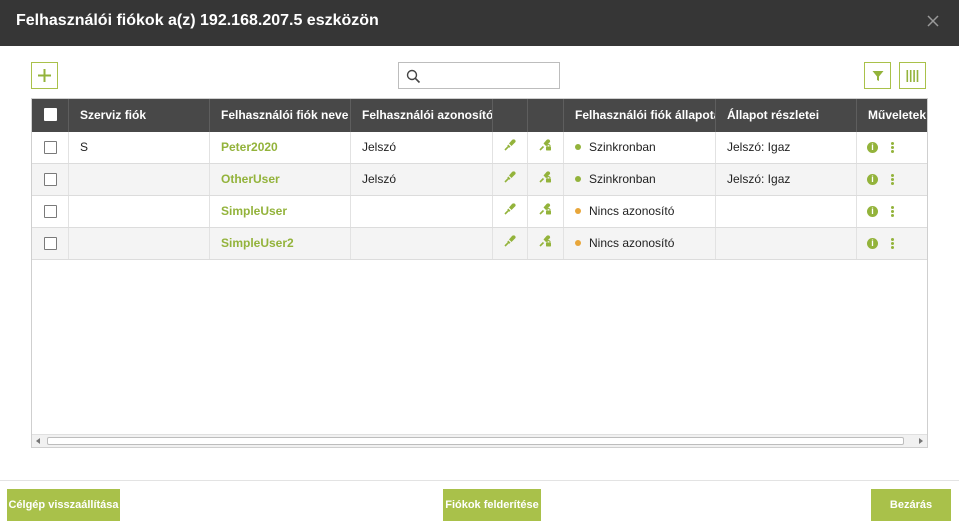 This screenshot has height=529, width=959. What do you see at coordinates (280, 115) in the screenshot?
I see `column-header-account-name: Felhasználói fiók neve` at bounding box center [280, 115].